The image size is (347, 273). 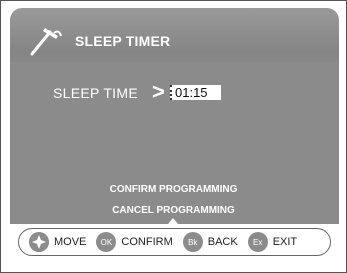 I want to click on confirm-programming-button: CONFIRM PROGRAMMING, so click(x=173, y=189).